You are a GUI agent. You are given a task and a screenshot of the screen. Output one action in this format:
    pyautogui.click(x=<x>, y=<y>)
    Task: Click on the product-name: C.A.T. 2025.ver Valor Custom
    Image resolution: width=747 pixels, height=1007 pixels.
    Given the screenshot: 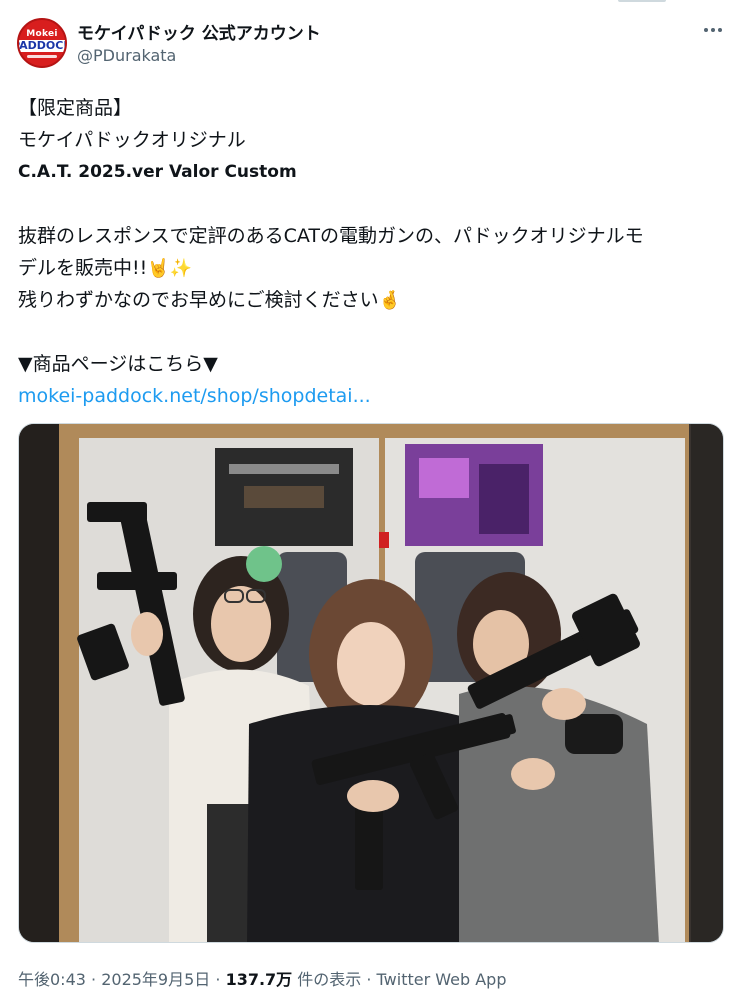 What is the action you would take?
    pyautogui.click(x=157, y=172)
    